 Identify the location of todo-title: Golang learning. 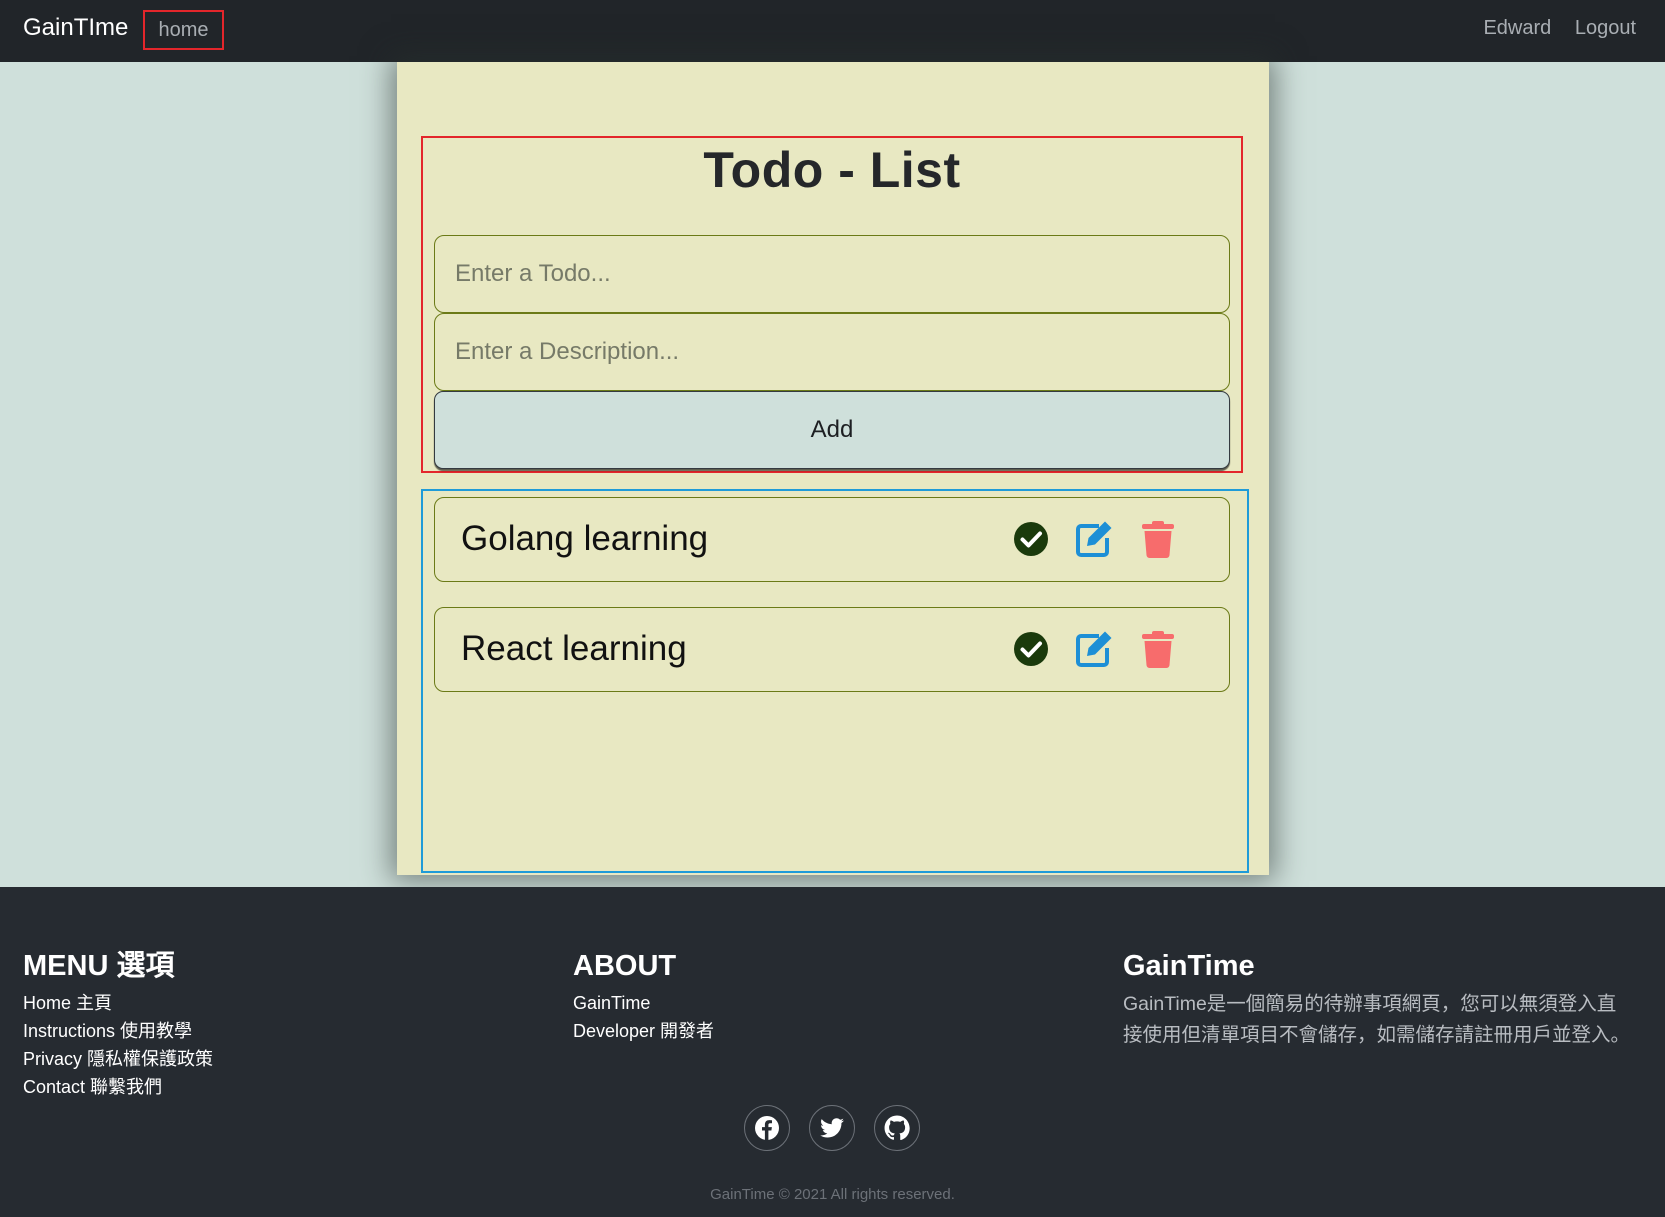
(585, 538).